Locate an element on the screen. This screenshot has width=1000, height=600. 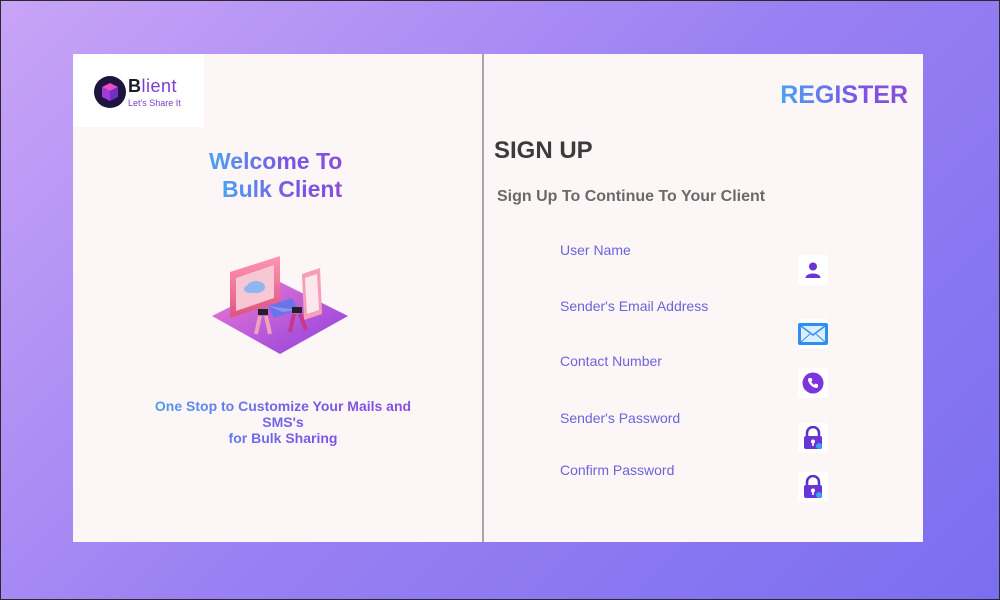
contact-label: Contact Number is located at coordinates (611, 361).